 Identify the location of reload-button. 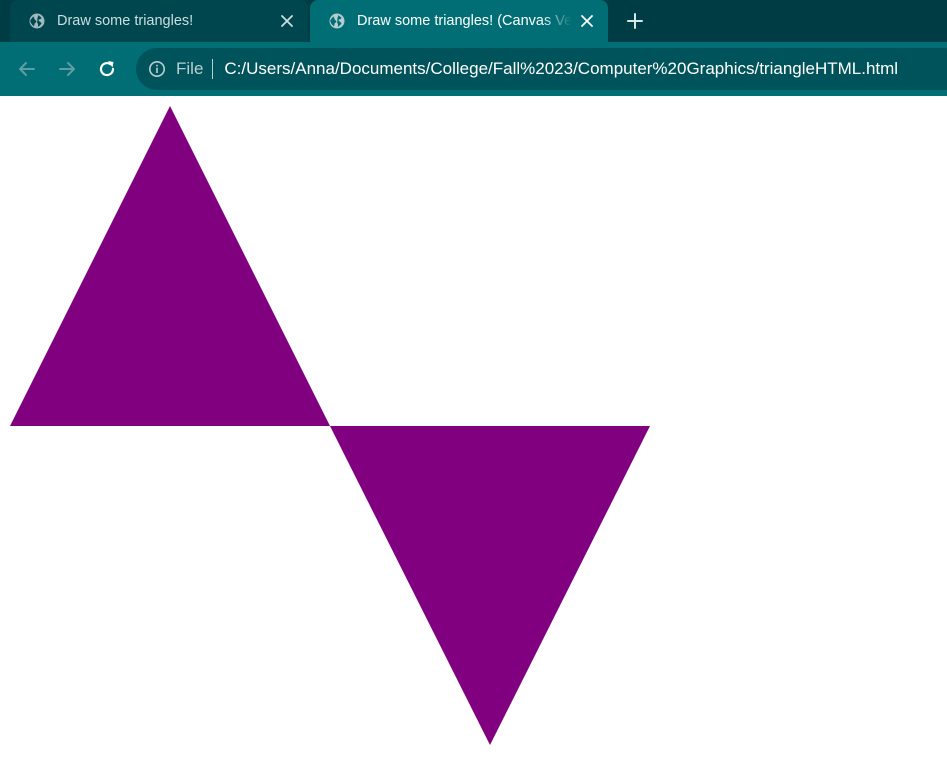
(107, 69).